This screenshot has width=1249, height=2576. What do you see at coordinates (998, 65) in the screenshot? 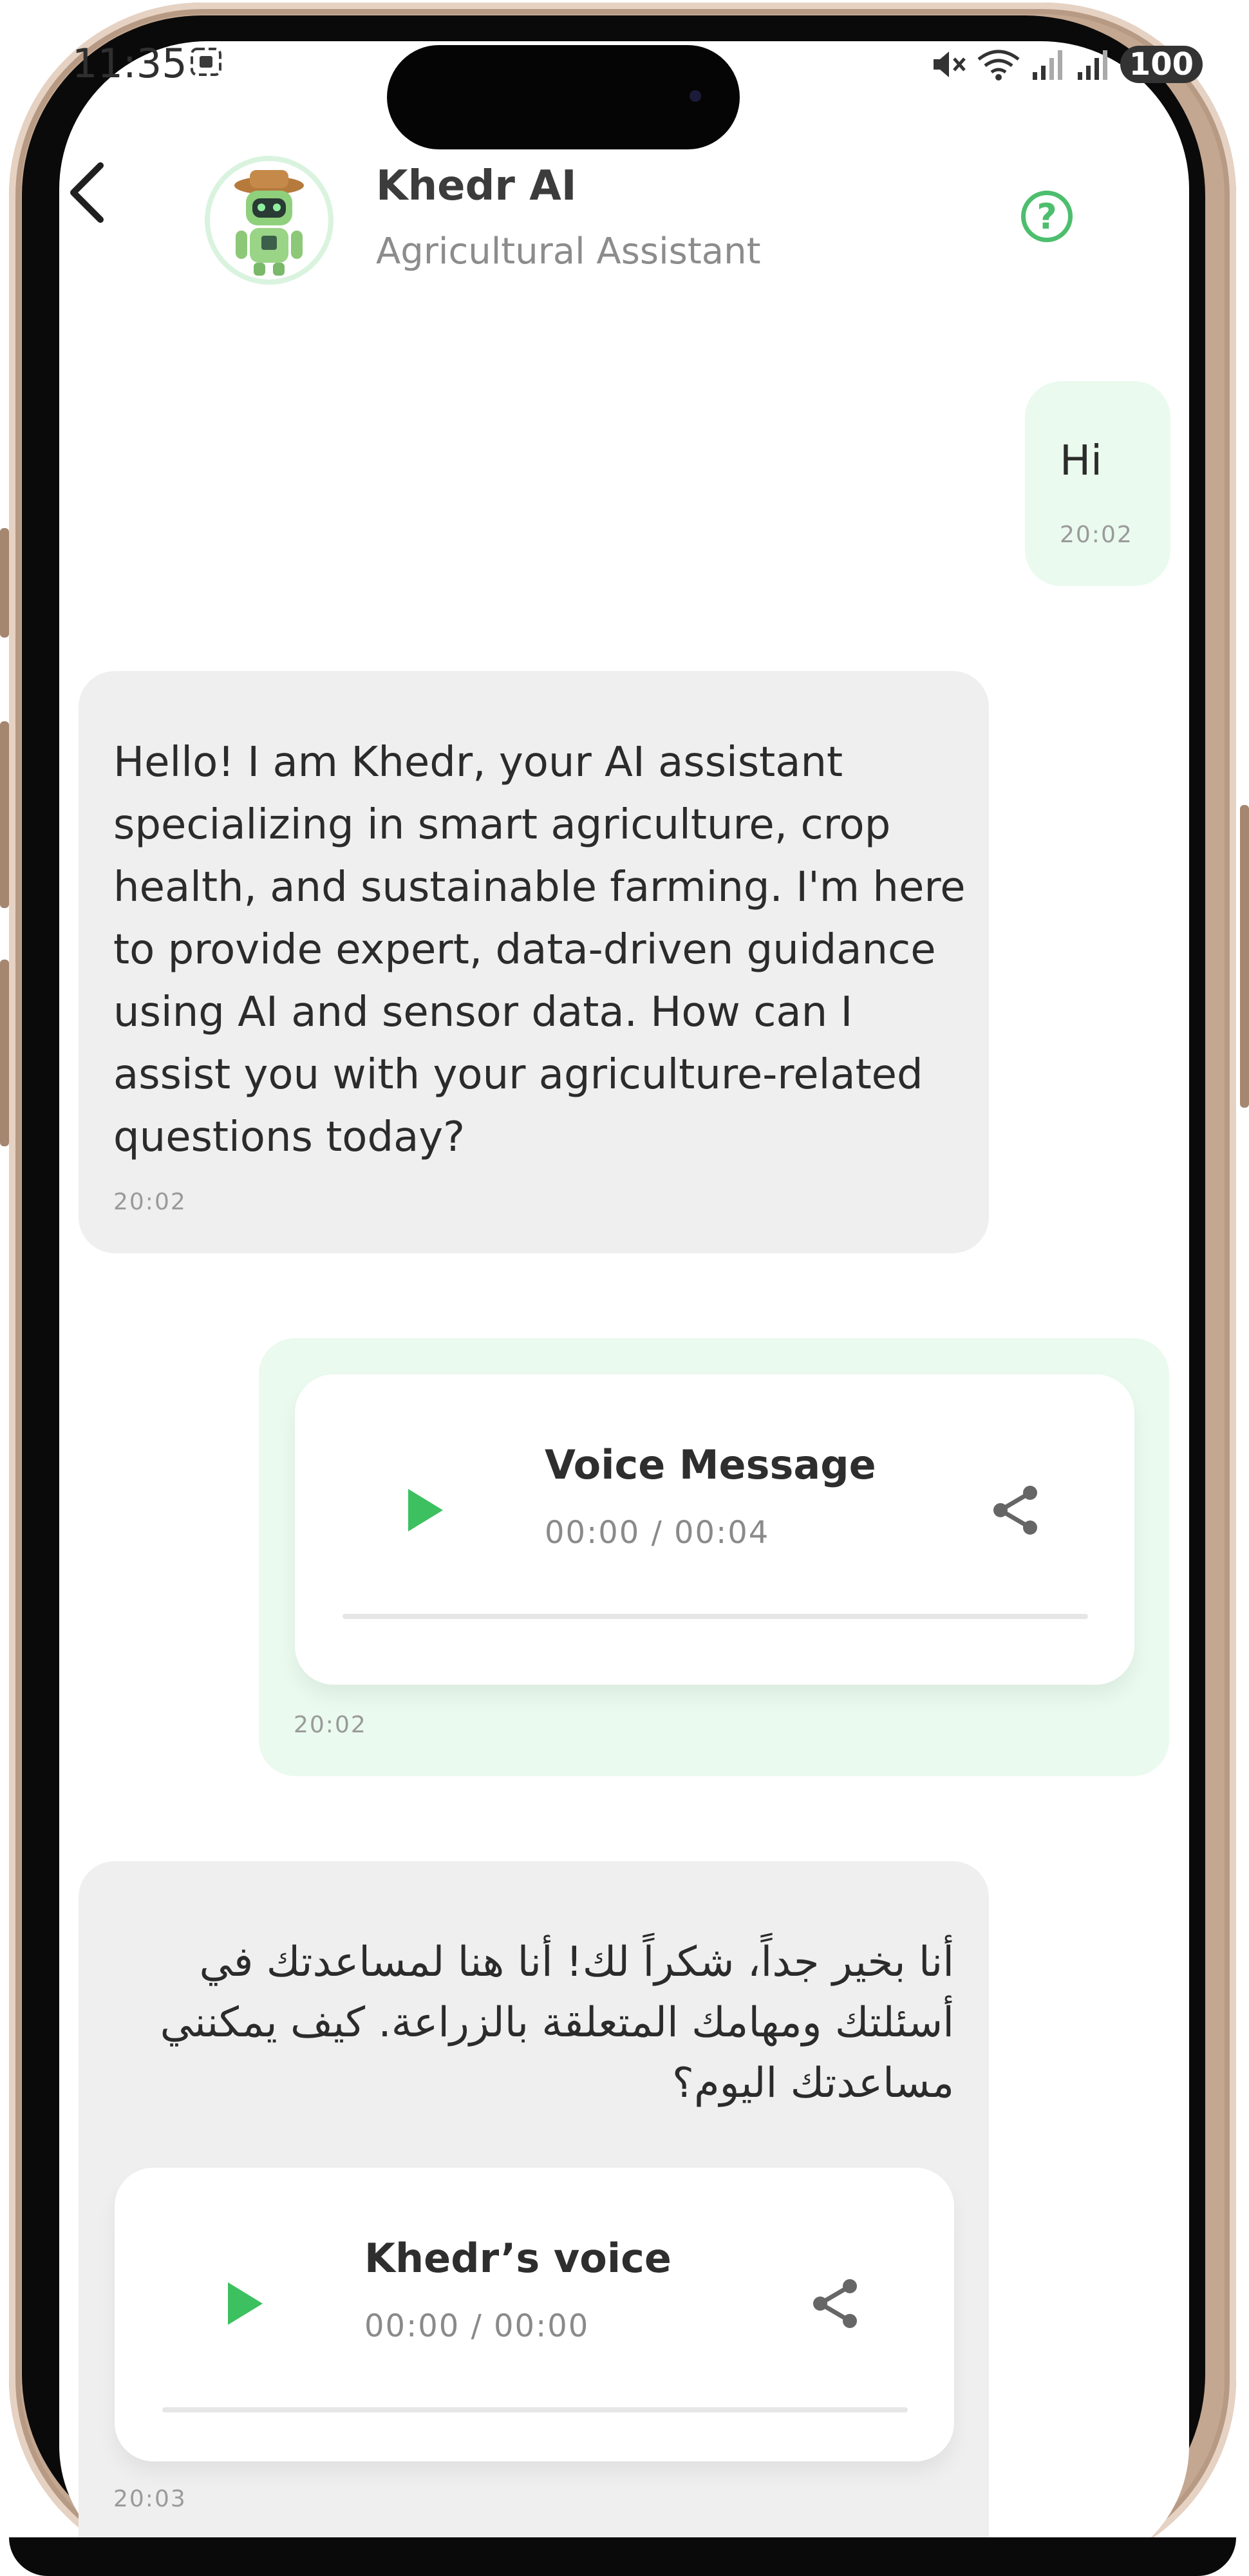
I see `wifi-icon` at bounding box center [998, 65].